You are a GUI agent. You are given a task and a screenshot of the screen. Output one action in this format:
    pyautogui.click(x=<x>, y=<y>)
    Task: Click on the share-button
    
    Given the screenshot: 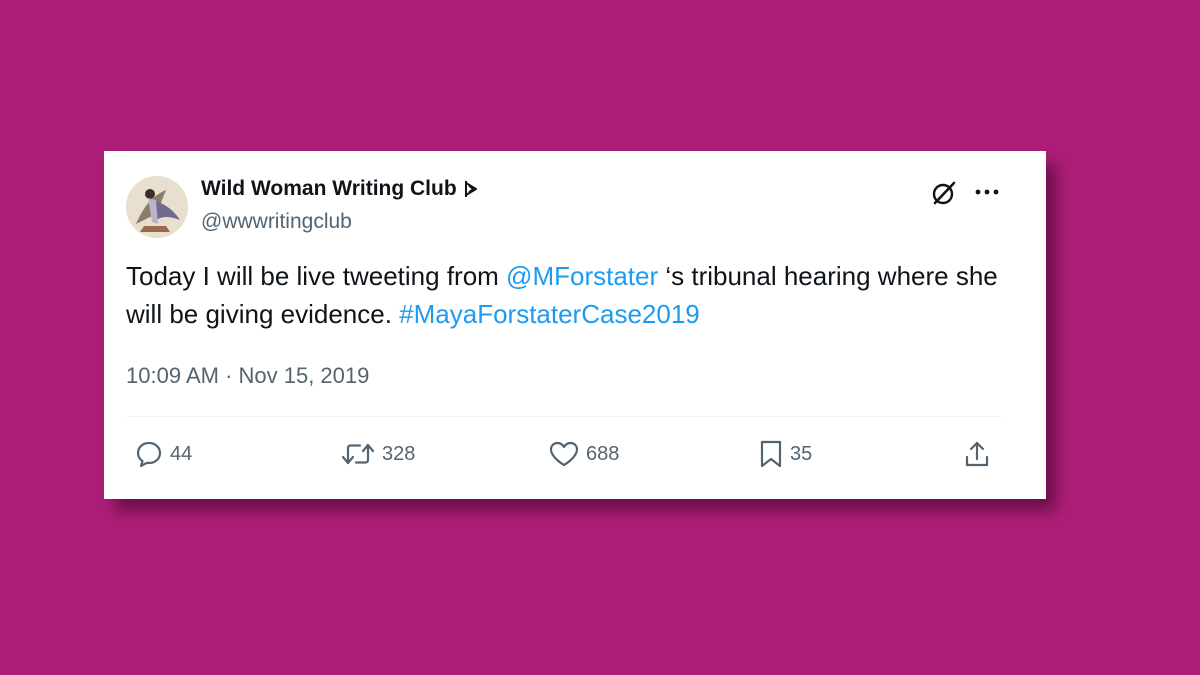 What is the action you would take?
    pyautogui.click(x=977, y=454)
    